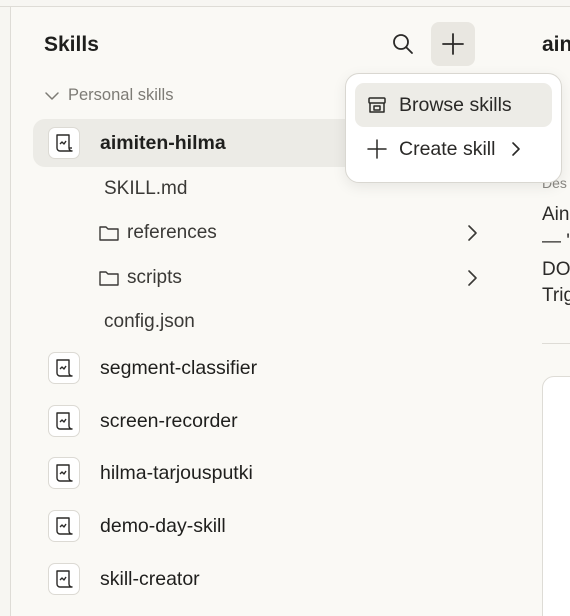 The width and height of the screenshot is (570, 616). I want to click on folder-label: scripts, so click(154, 277).